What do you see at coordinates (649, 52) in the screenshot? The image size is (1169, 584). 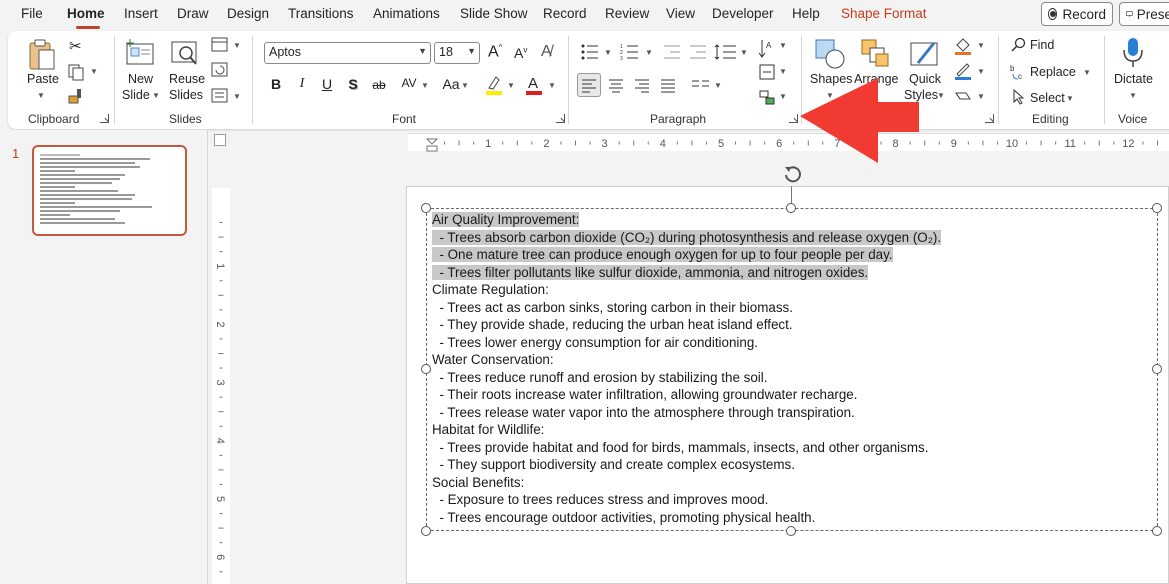 I see `numbering-chevron-icon: ▼` at bounding box center [649, 52].